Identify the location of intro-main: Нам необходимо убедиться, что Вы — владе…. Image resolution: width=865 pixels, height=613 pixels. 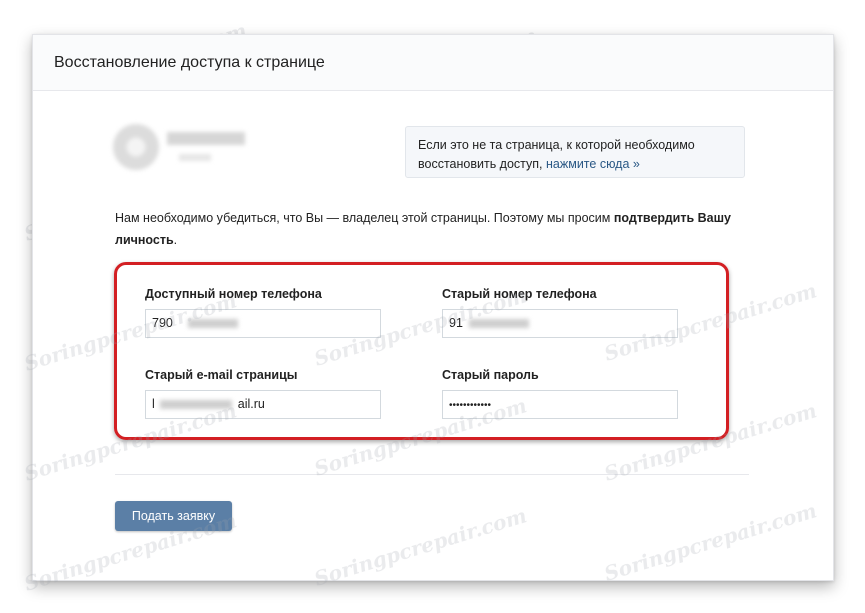
(363, 218).